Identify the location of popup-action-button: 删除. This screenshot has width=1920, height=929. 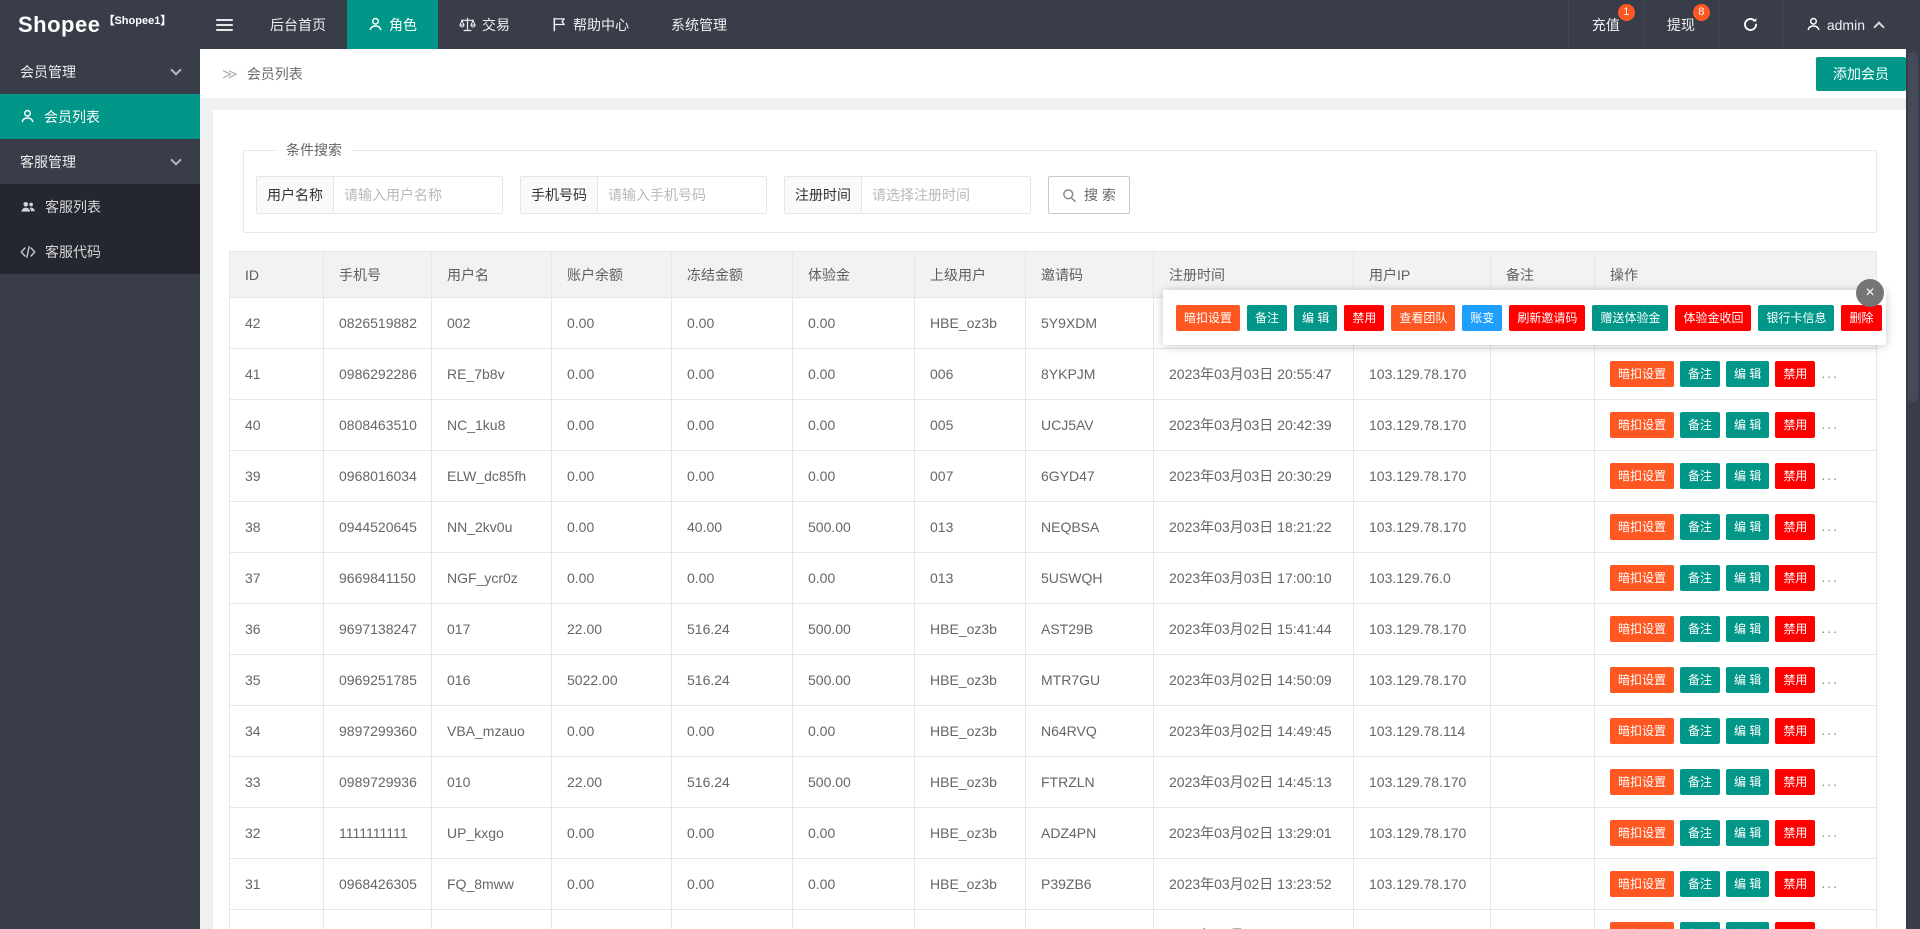
(1861, 317).